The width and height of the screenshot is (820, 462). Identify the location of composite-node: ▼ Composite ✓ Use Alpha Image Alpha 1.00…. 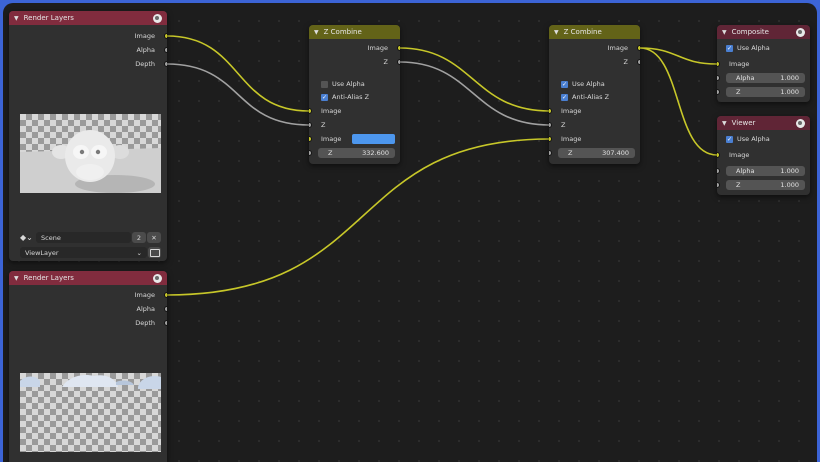
(763, 63).